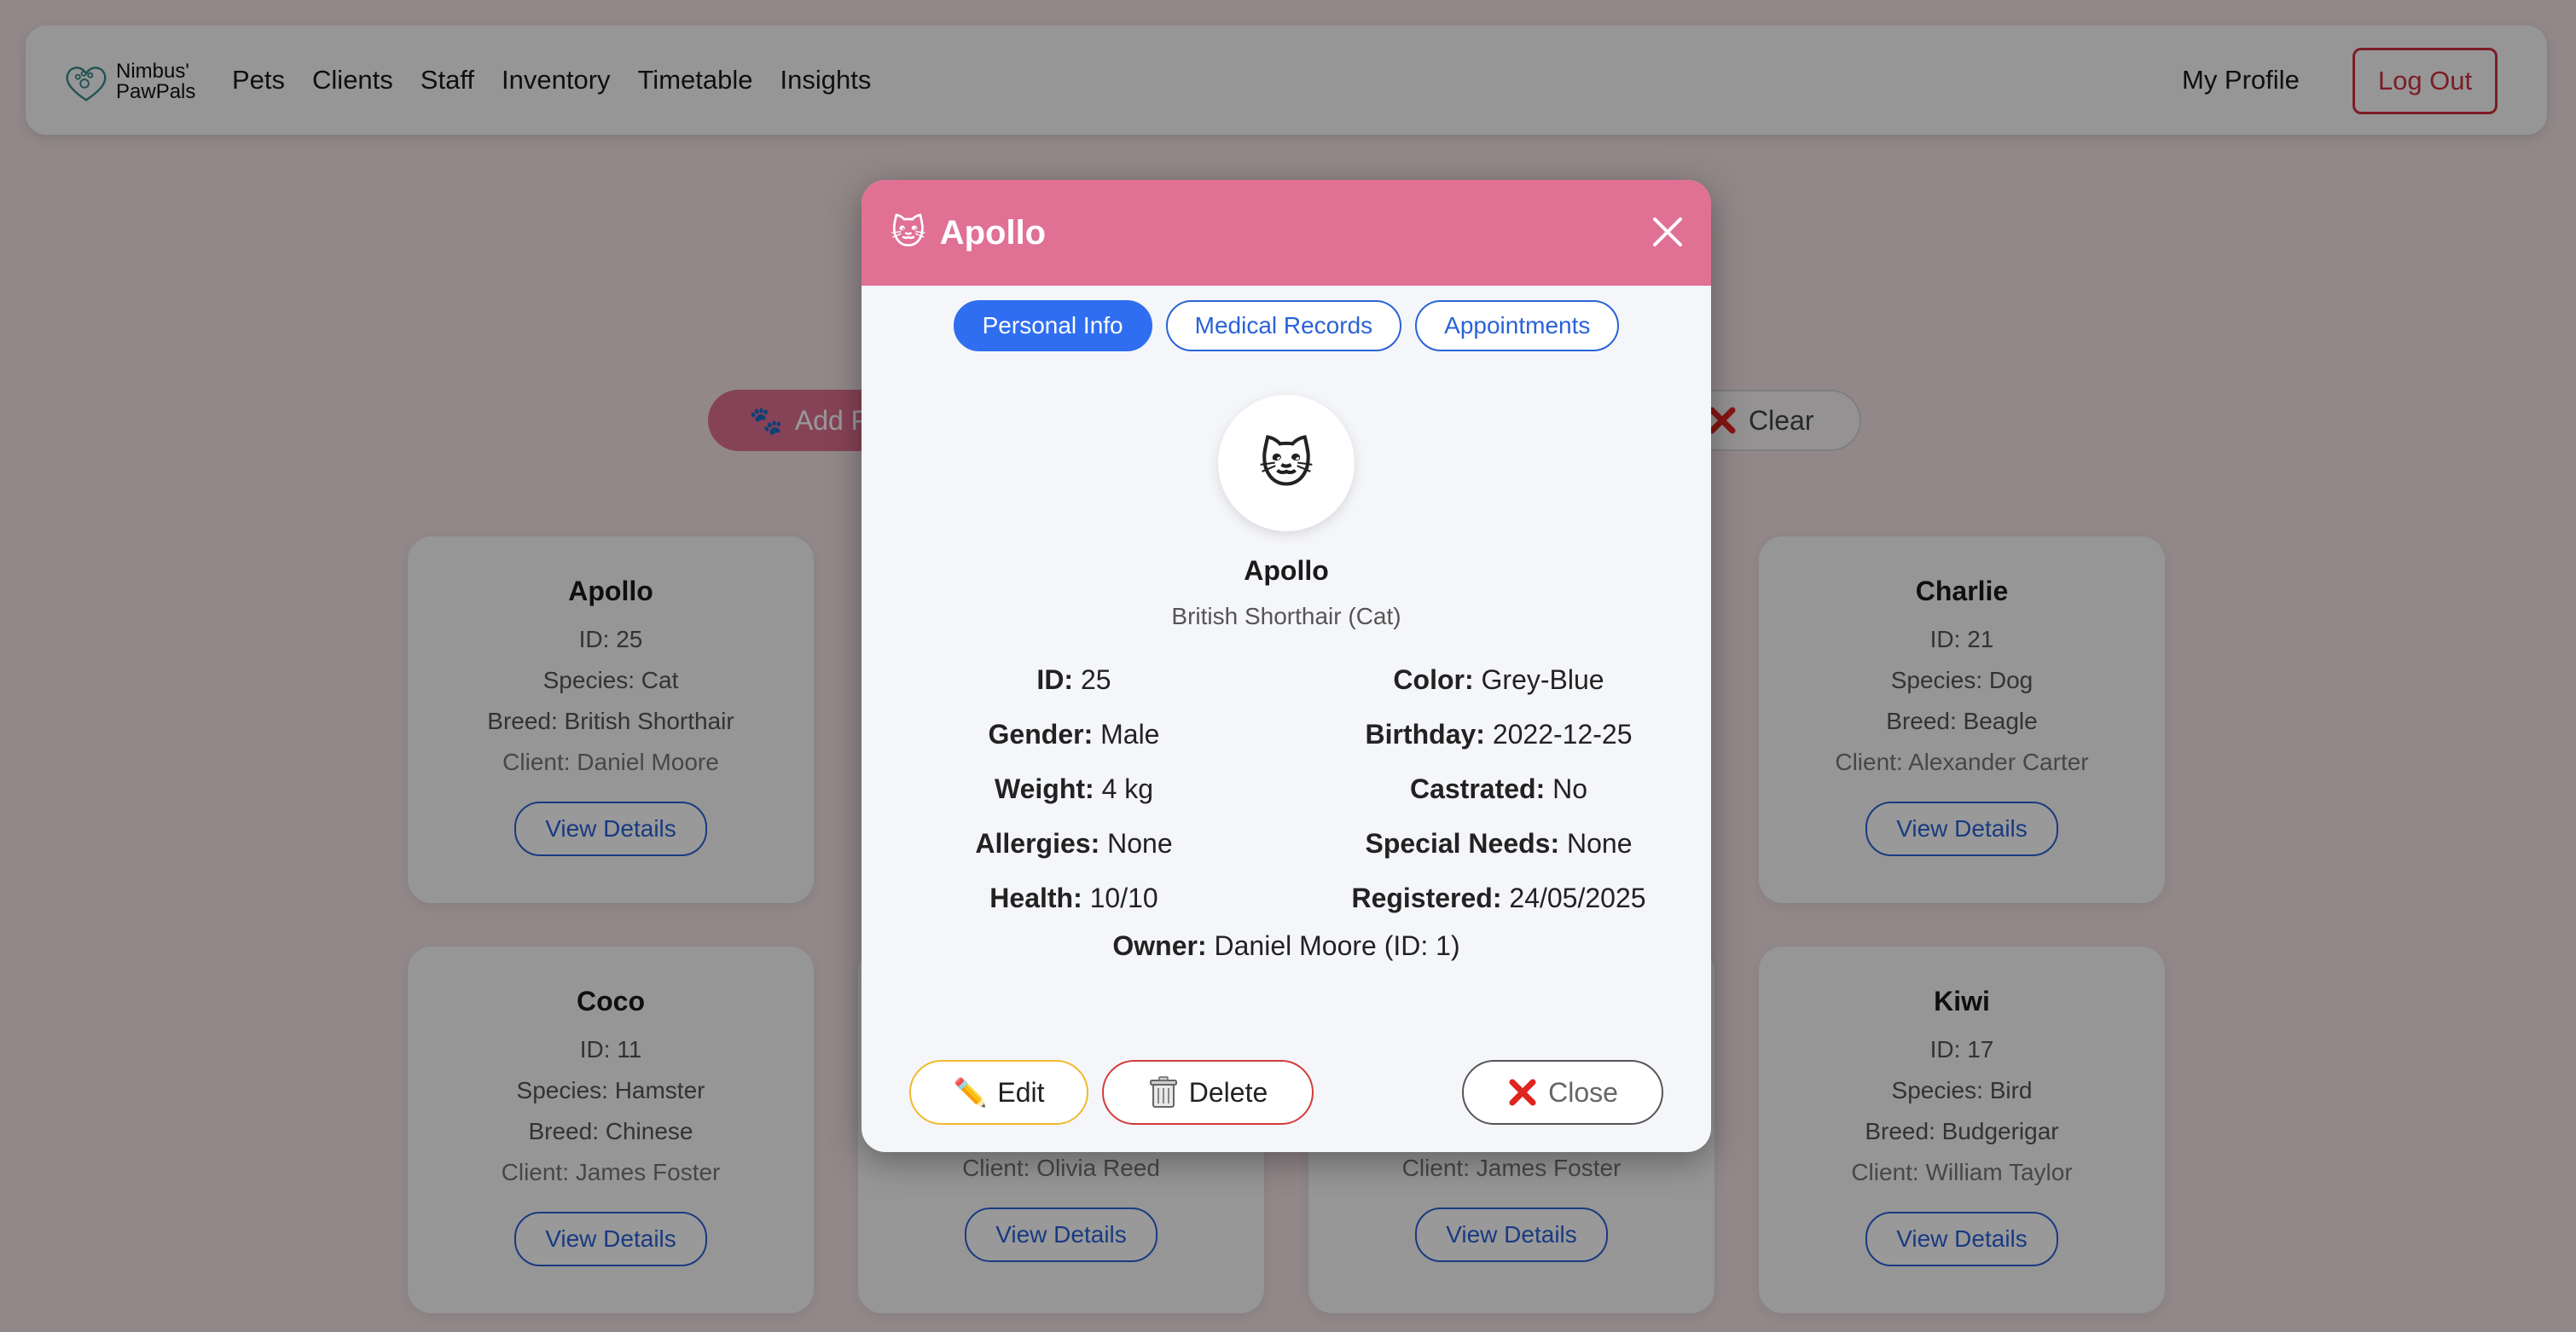 Image resolution: width=2576 pixels, height=1332 pixels. I want to click on pet-avatar: 🐱, so click(1286, 463).